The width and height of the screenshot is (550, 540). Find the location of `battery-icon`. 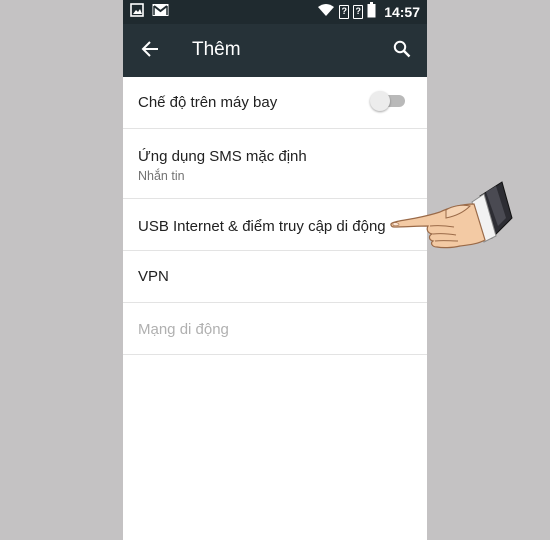

battery-icon is located at coordinates (371, 12).